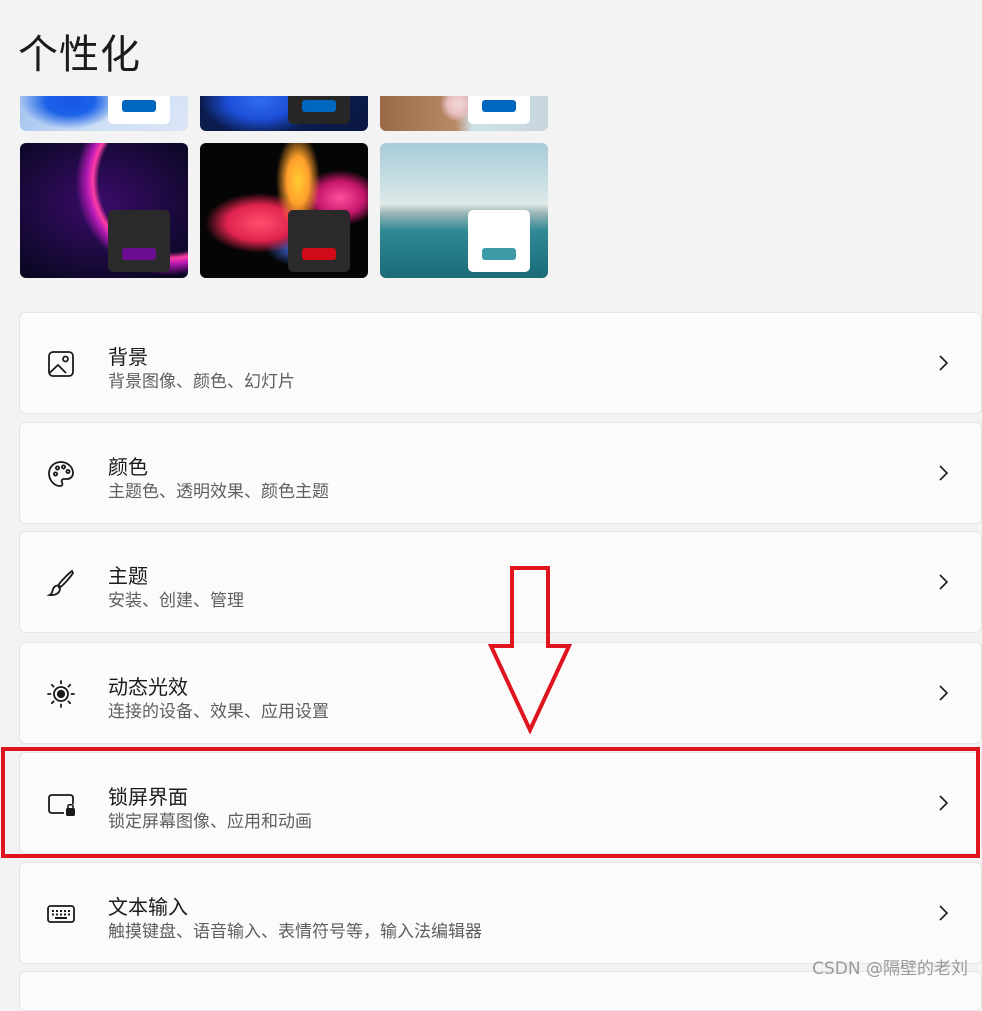 The height and width of the screenshot is (1011, 982). What do you see at coordinates (295, 932) in the screenshot?
I see `settings-item-subtitle: 触摸键盘、语音输入、表情符号等，输入法编辑器` at bounding box center [295, 932].